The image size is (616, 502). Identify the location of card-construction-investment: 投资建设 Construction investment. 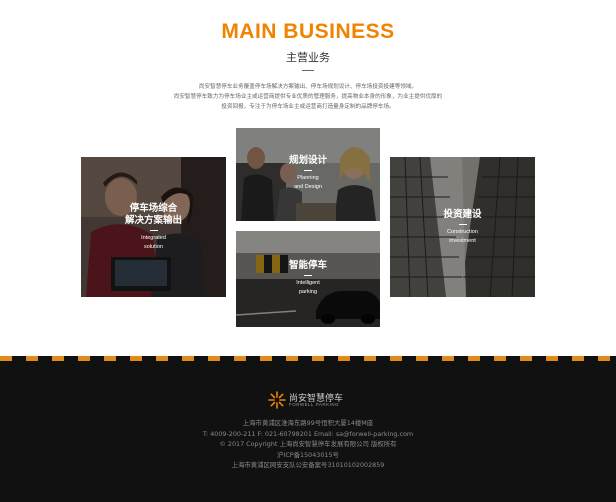
(462, 227).